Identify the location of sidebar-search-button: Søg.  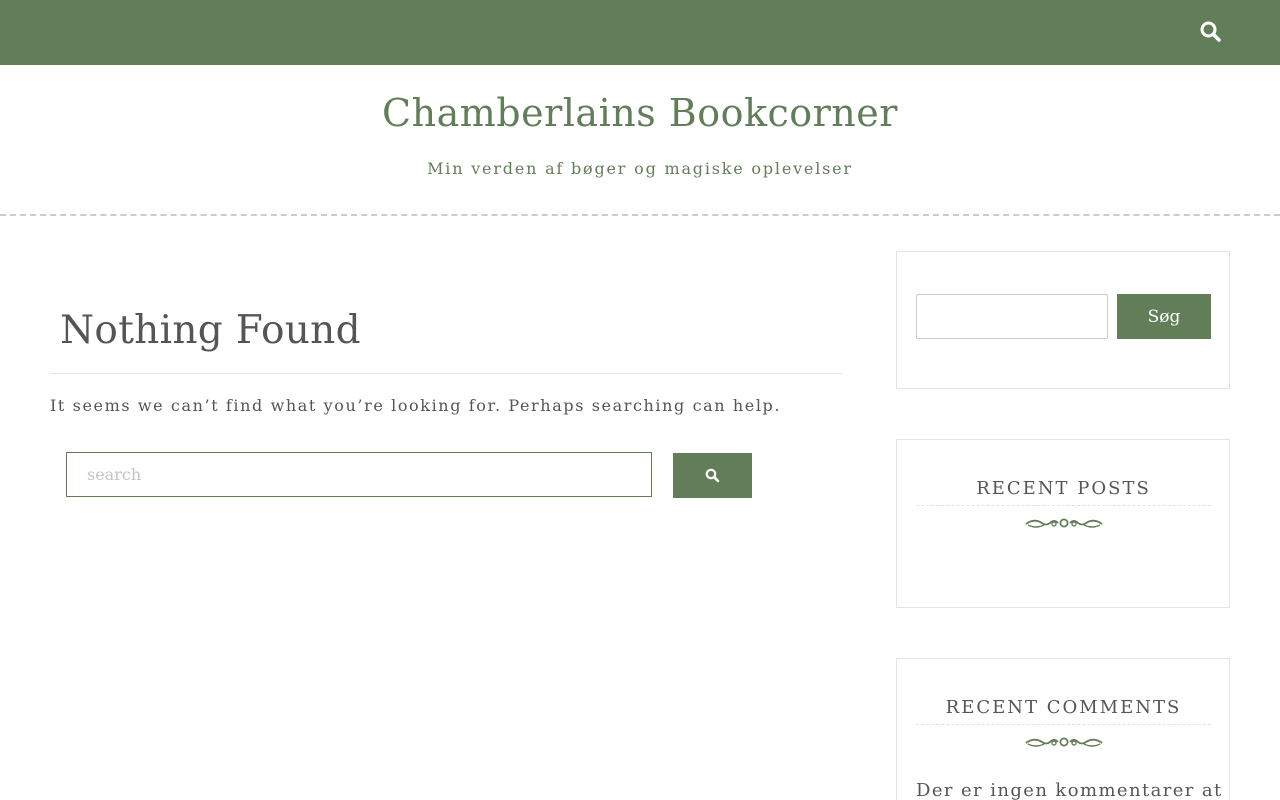
(1164, 316).